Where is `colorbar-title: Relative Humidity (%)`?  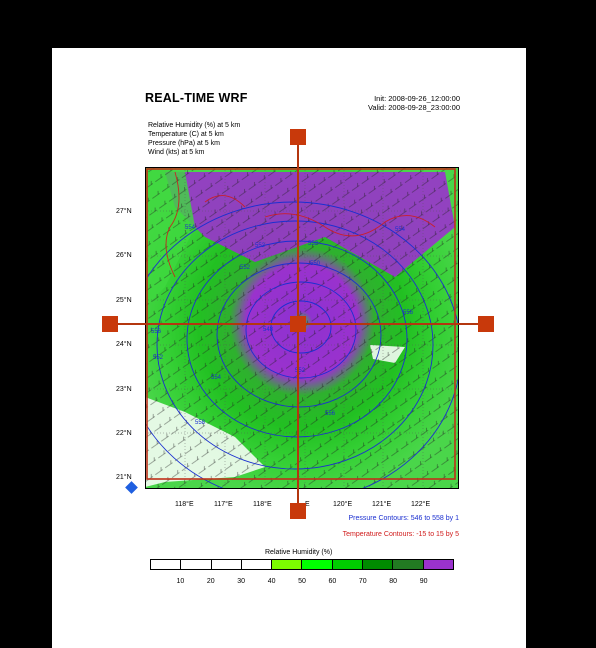 colorbar-title: Relative Humidity (%) is located at coordinates (299, 552).